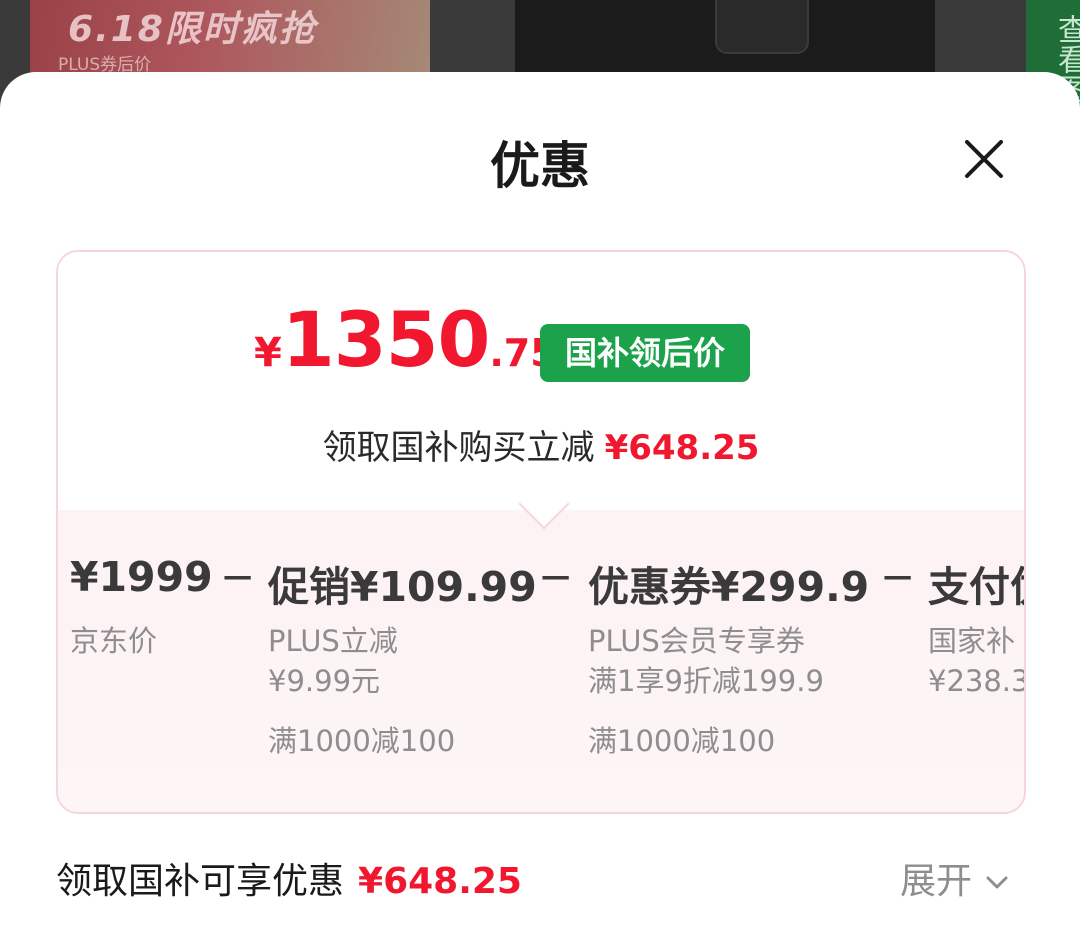 This screenshot has height=932, width=1080. Describe the element at coordinates (936, 881) in the screenshot. I see `expand-label: 展开` at that location.